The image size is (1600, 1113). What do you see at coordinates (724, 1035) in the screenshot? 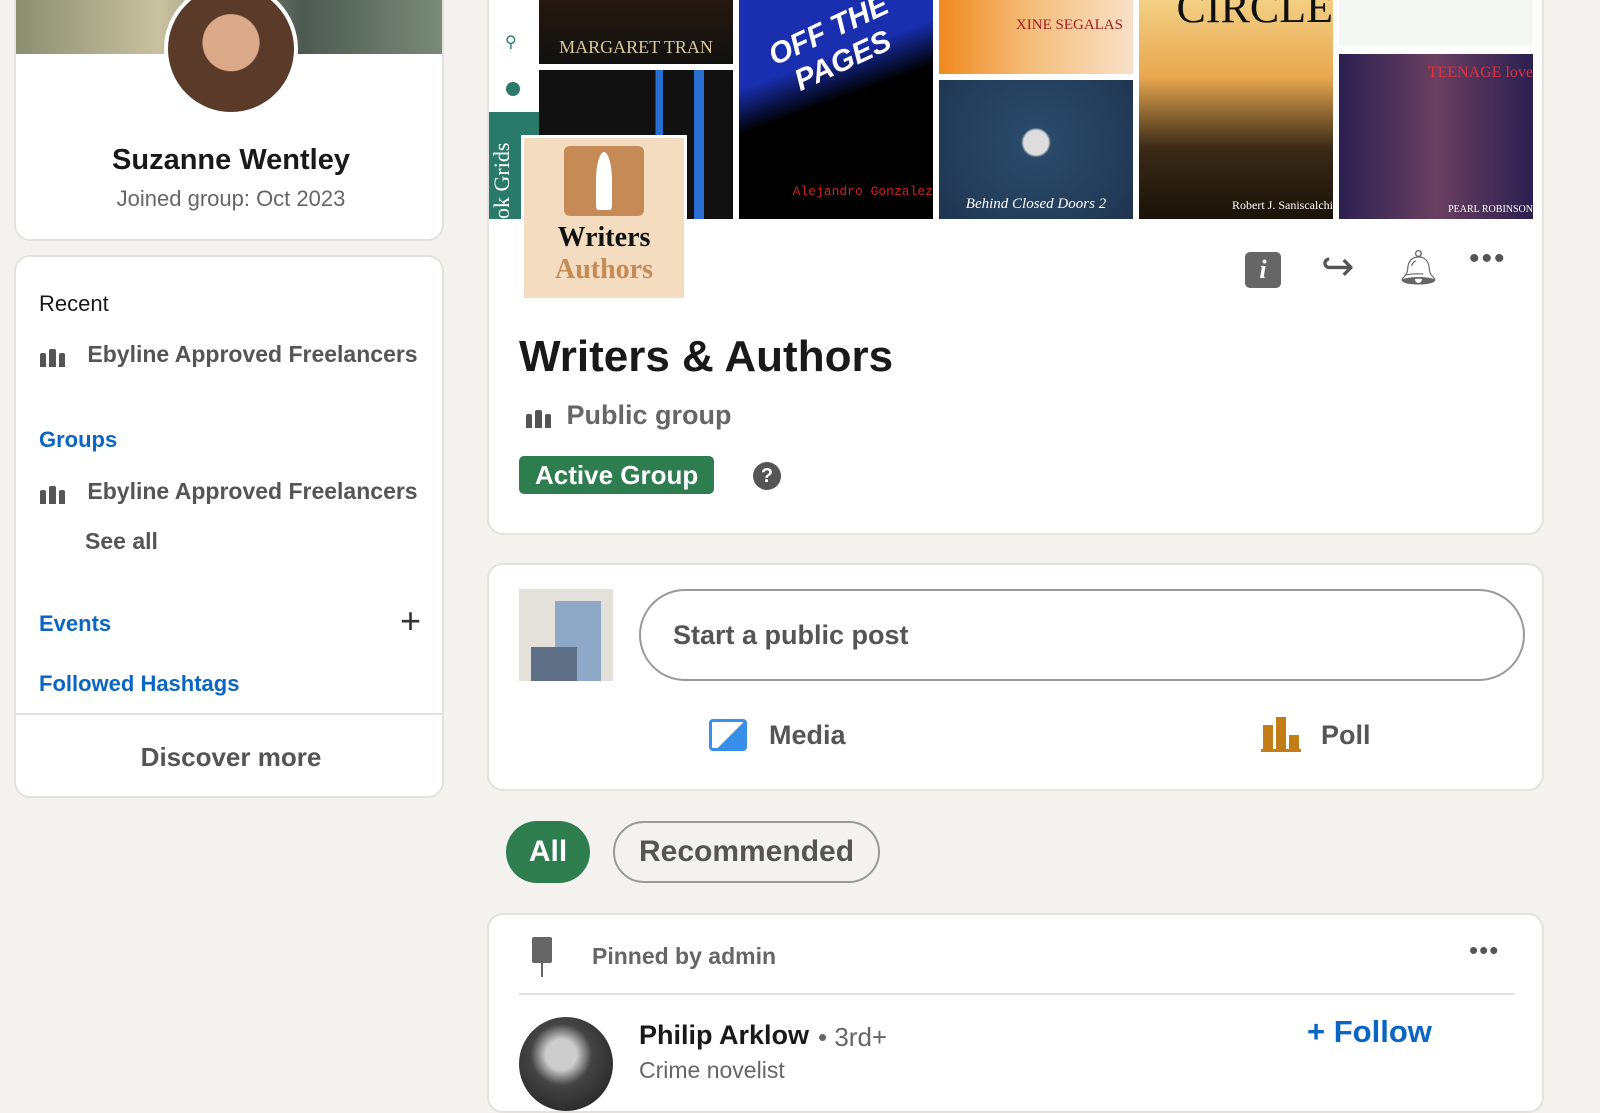
I see `author-name: Philip Arklow` at bounding box center [724, 1035].